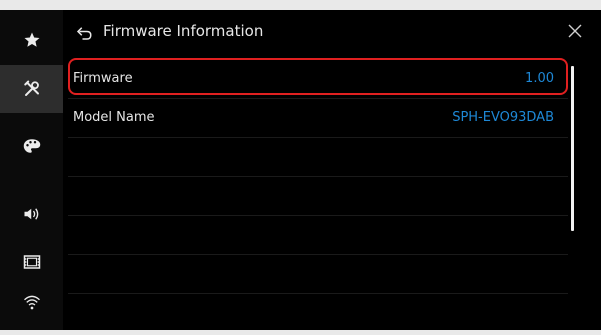 The width and height of the screenshot is (601, 335). I want to click on star-icon, so click(31, 39).